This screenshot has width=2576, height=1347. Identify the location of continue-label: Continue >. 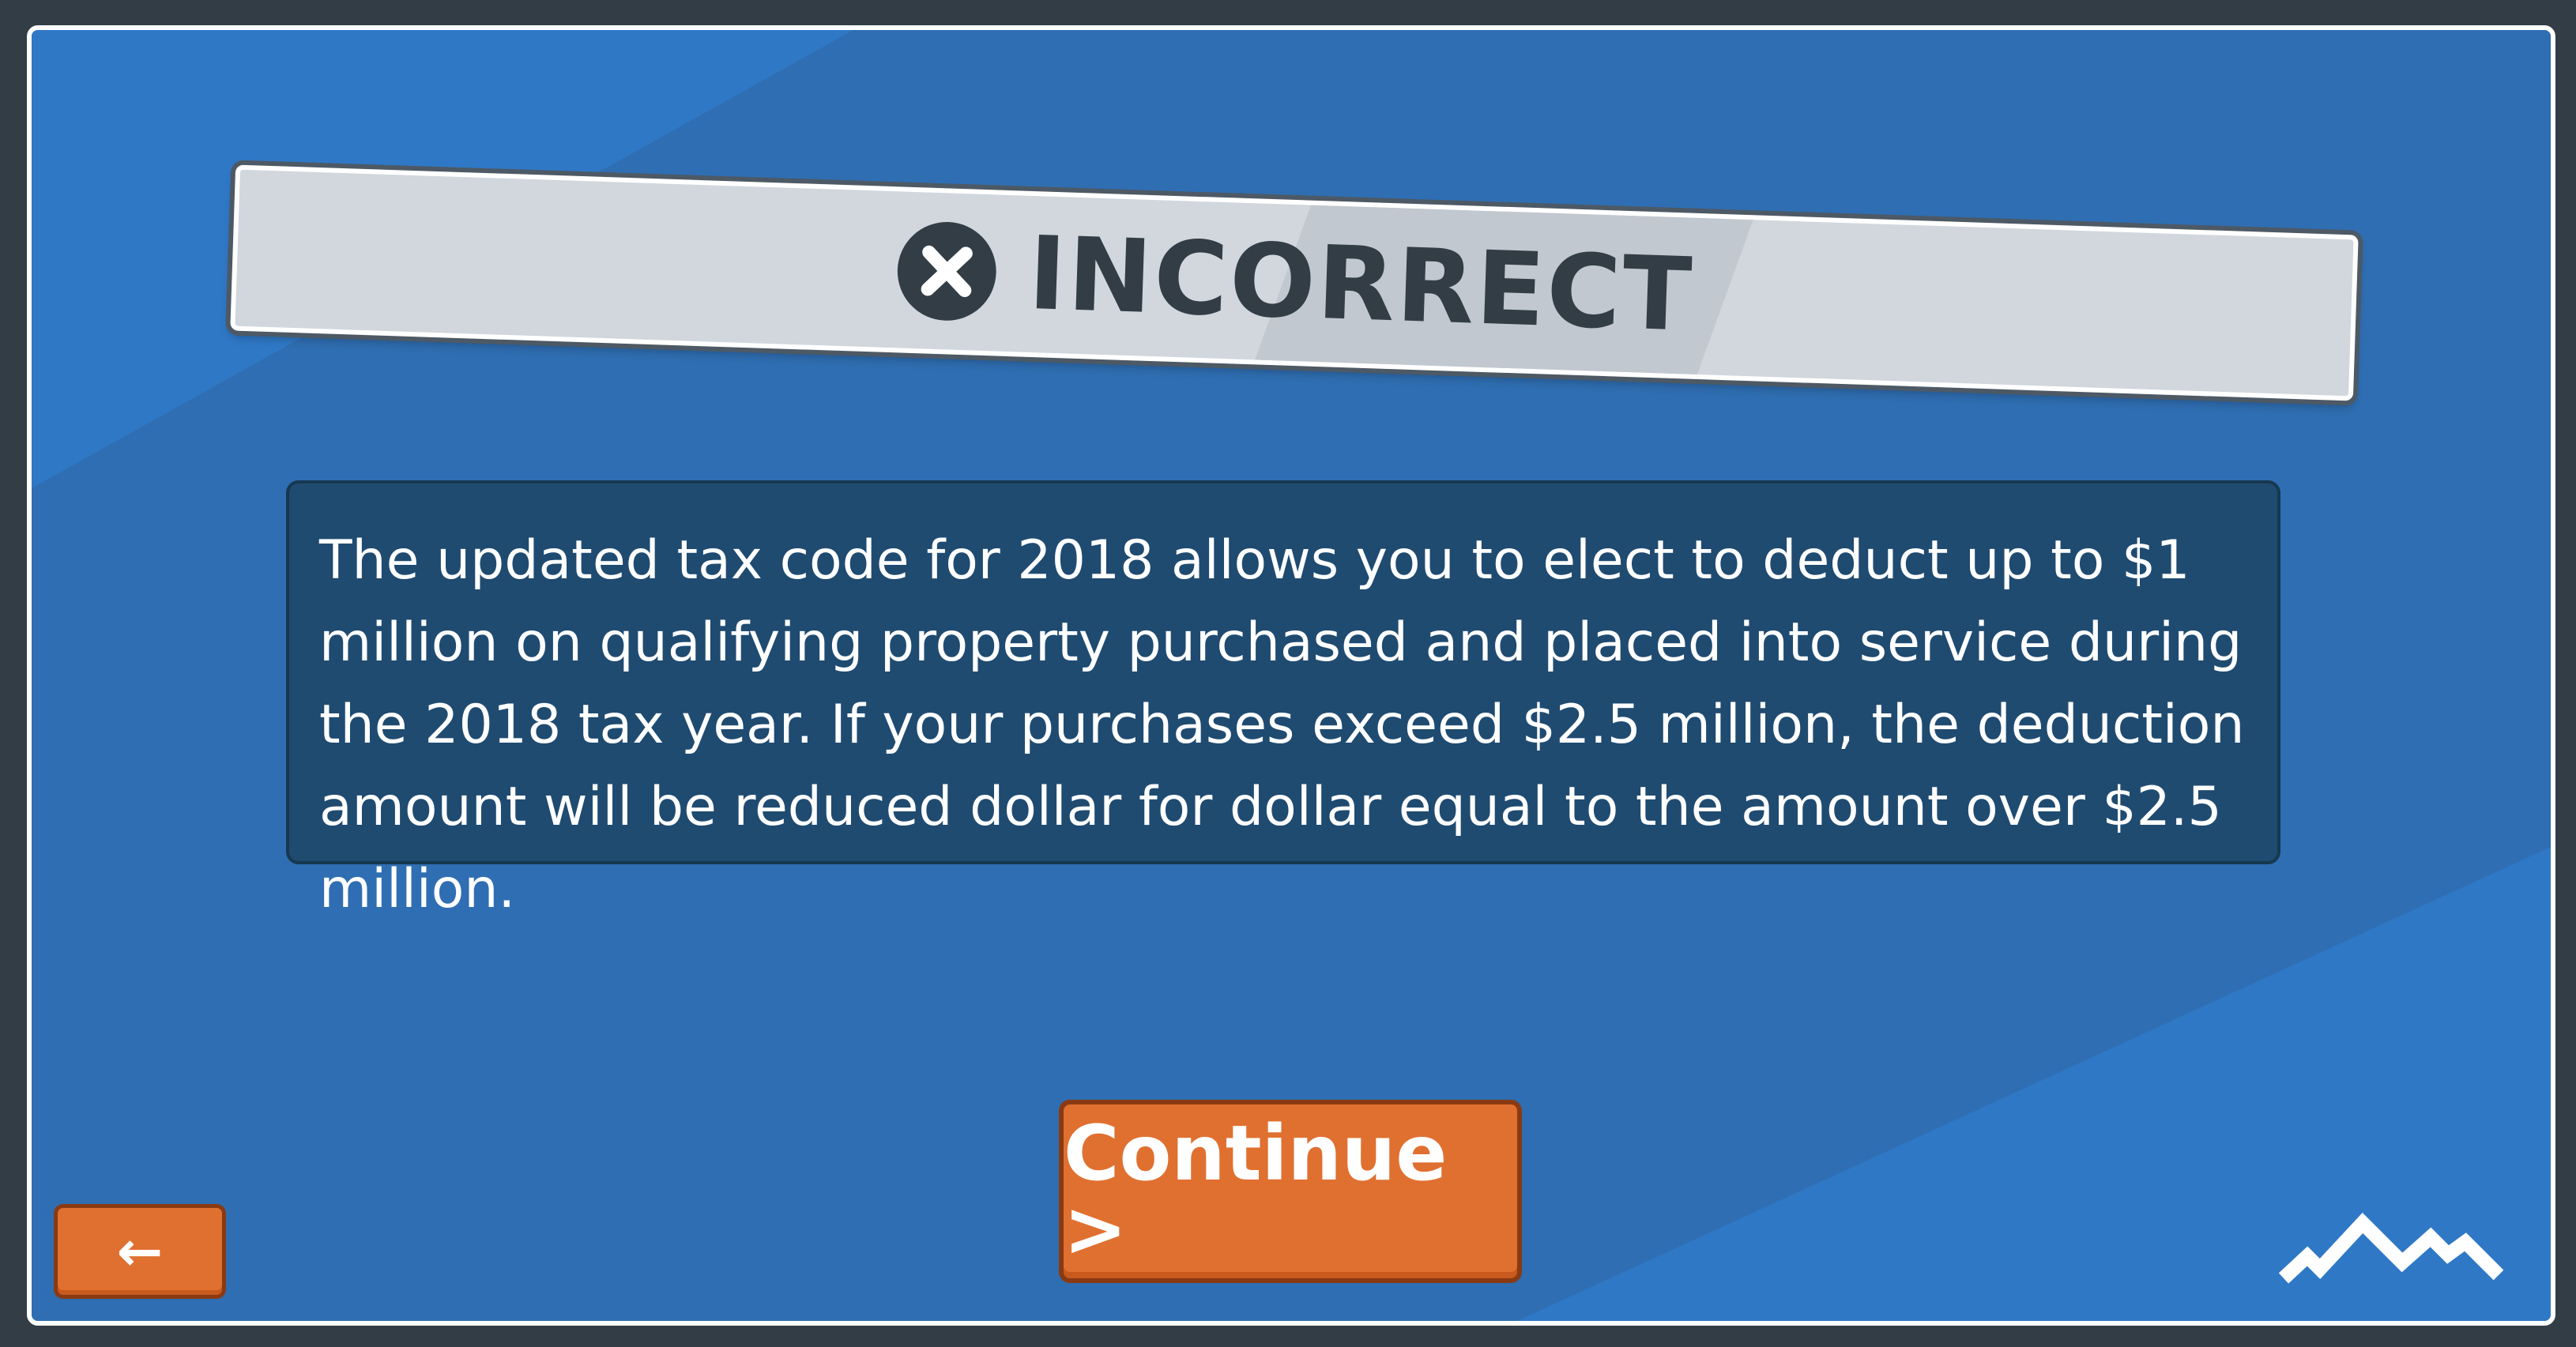
(1256, 1191).